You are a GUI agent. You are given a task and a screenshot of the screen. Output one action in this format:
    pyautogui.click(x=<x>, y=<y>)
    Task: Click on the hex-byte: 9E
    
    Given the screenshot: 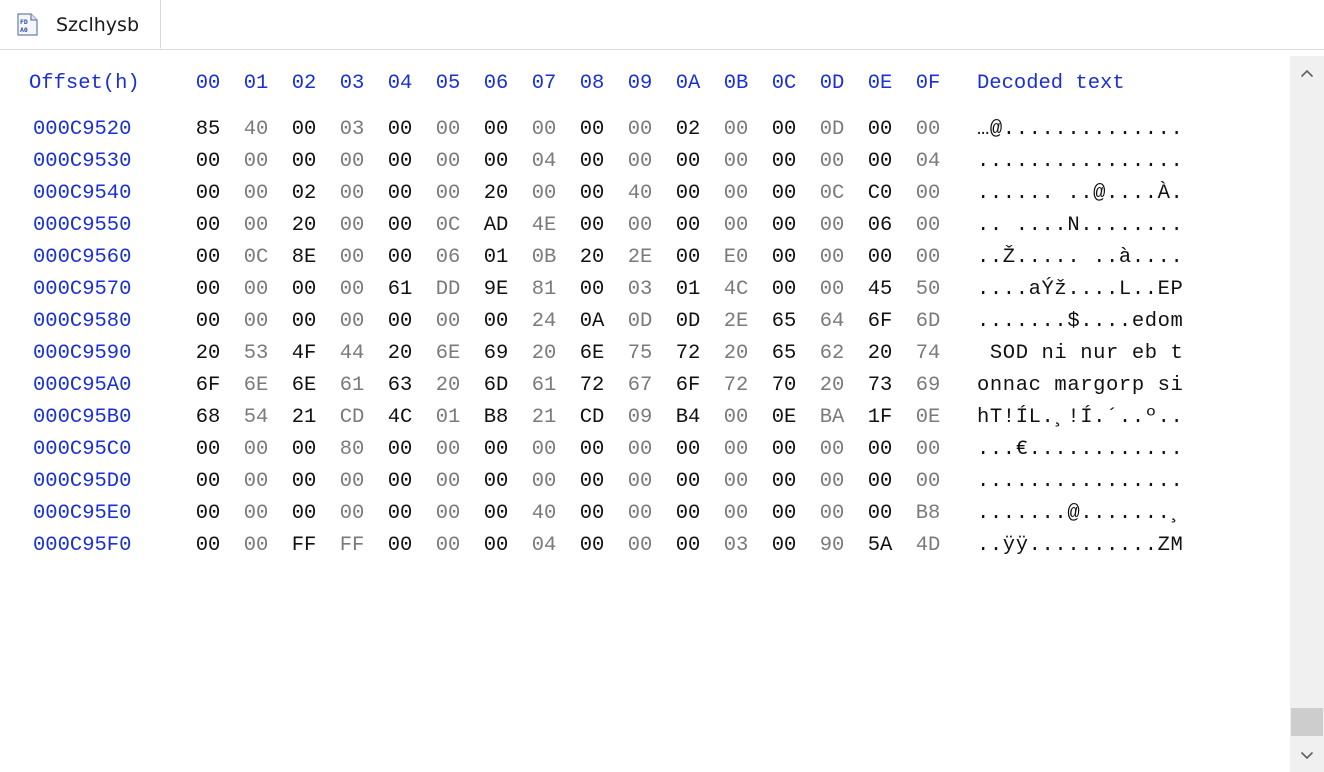 What is the action you would take?
    pyautogui.click(x=496, y=290)
    